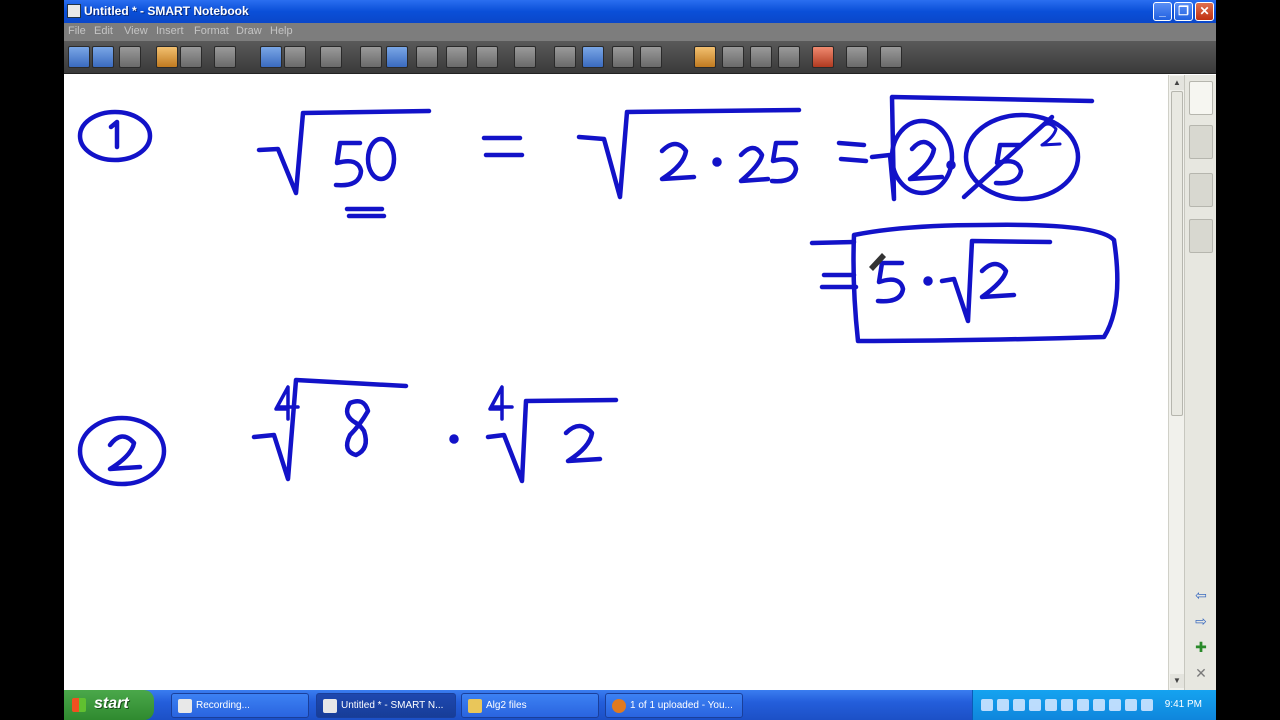  I want to click on scroll-down-arrow-icon: ▼, so click(1177, 681).